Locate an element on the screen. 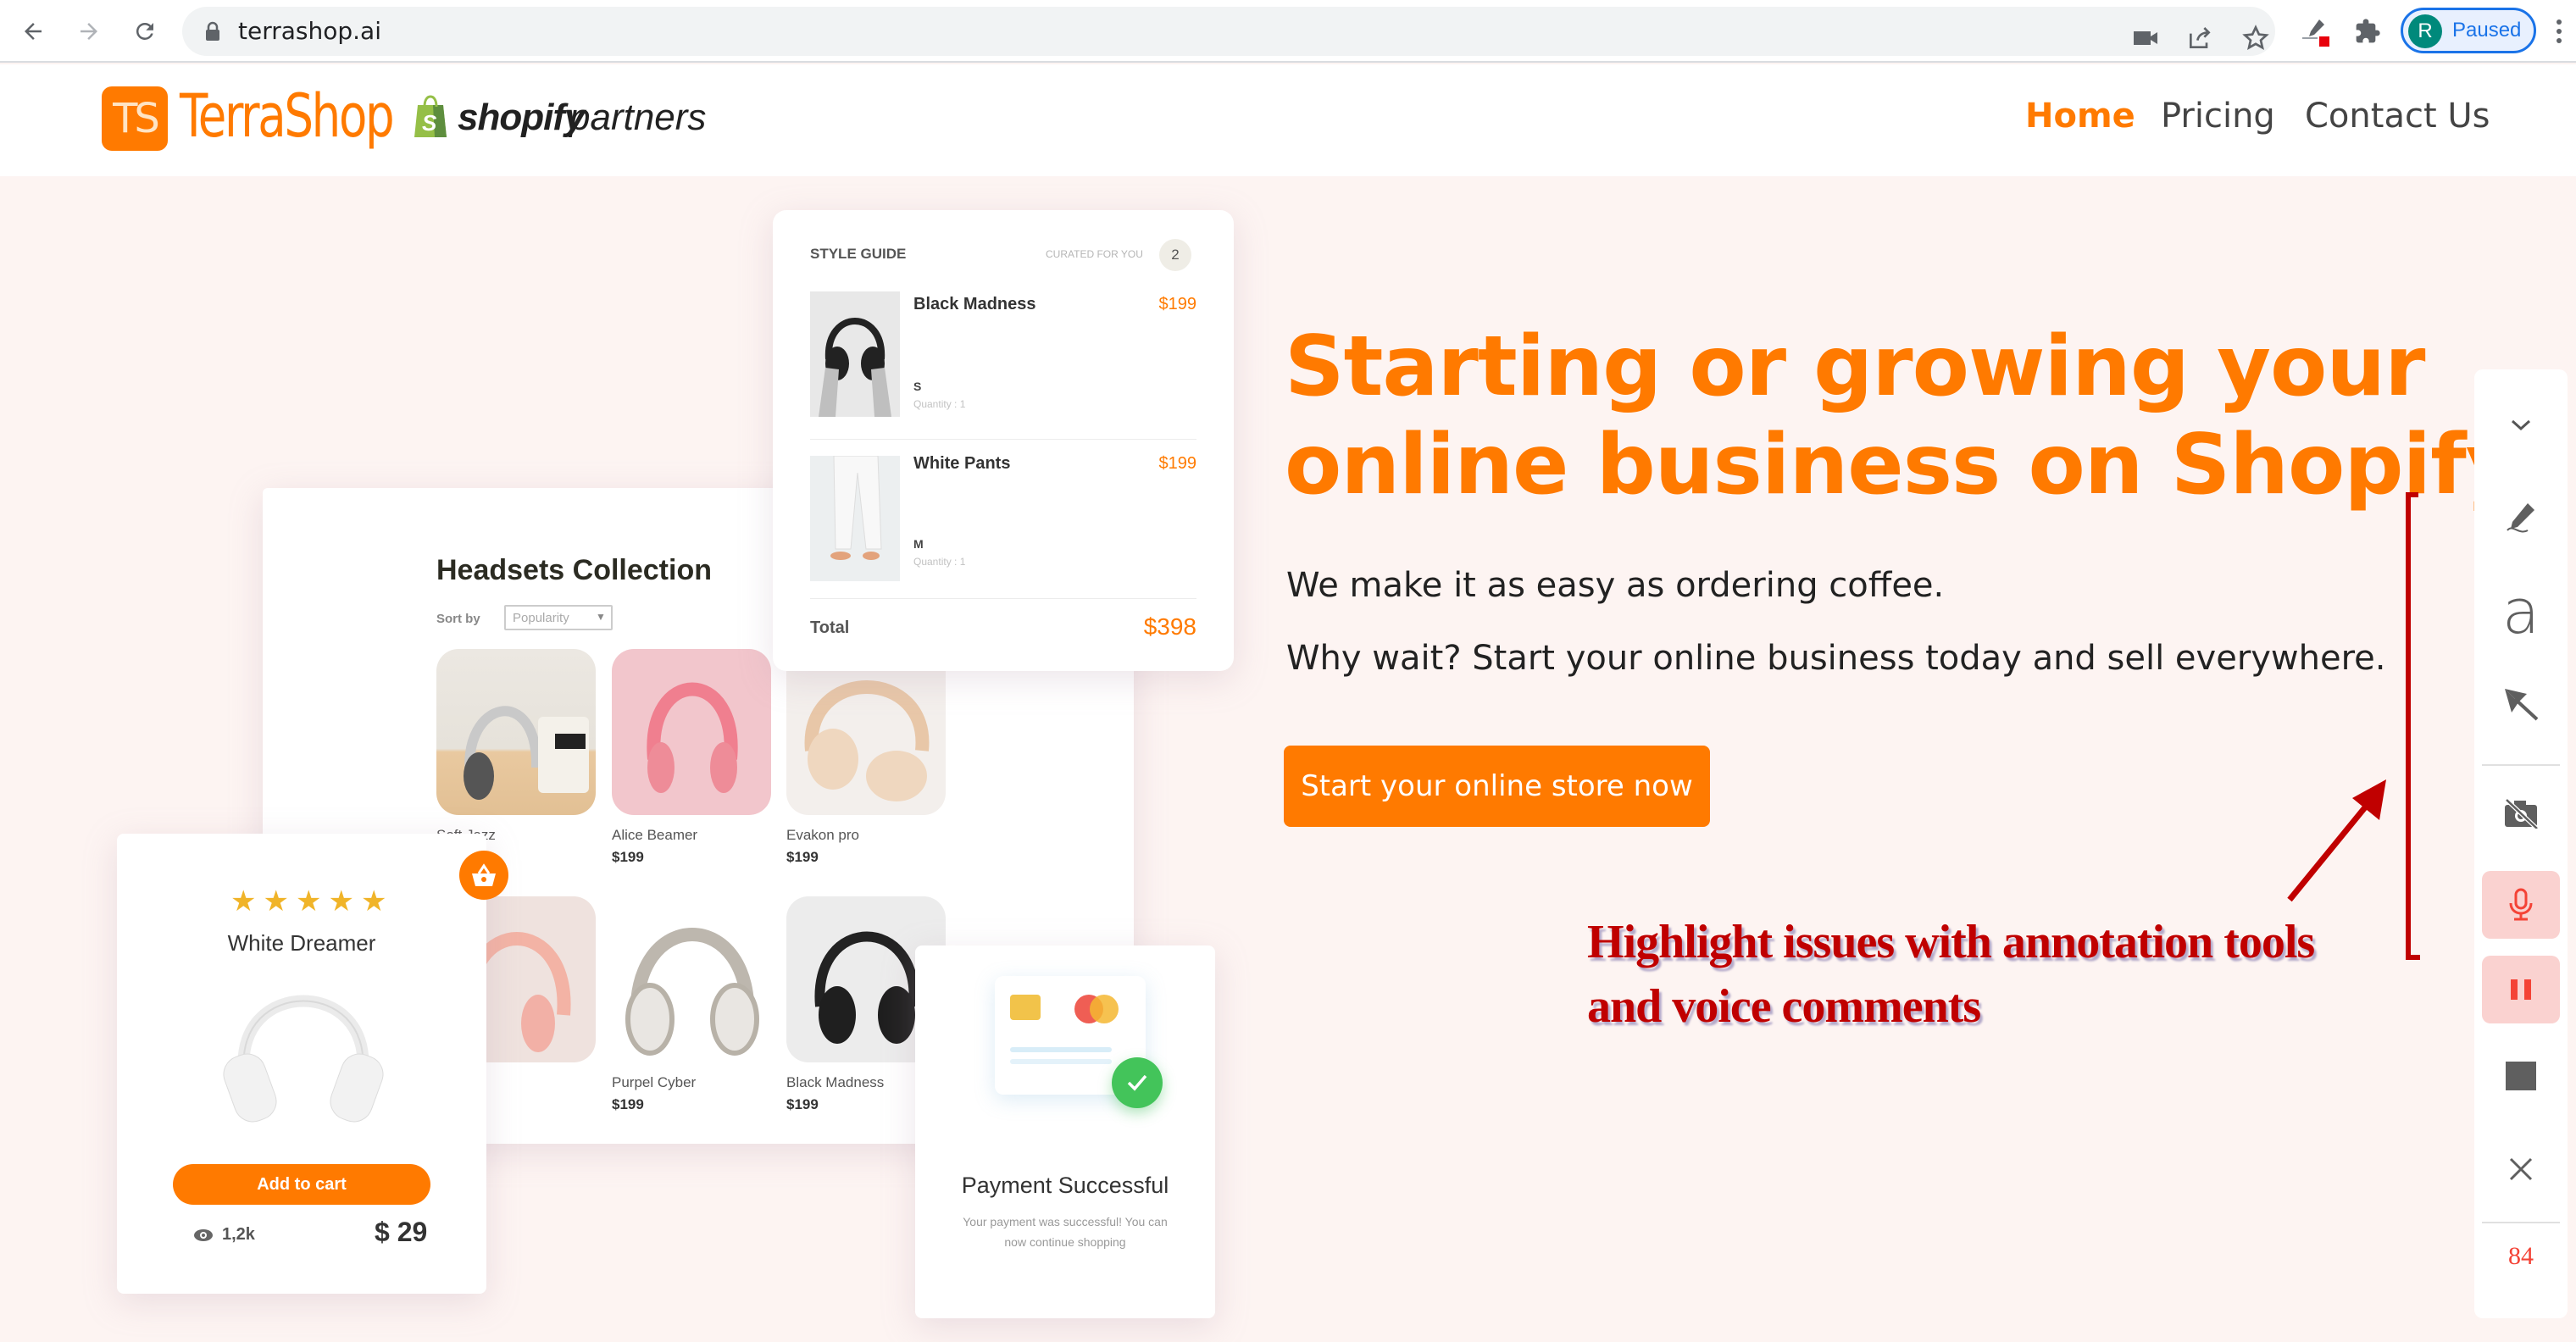  product-name: Purpel Cyber is located at coordinates (654, 1082).